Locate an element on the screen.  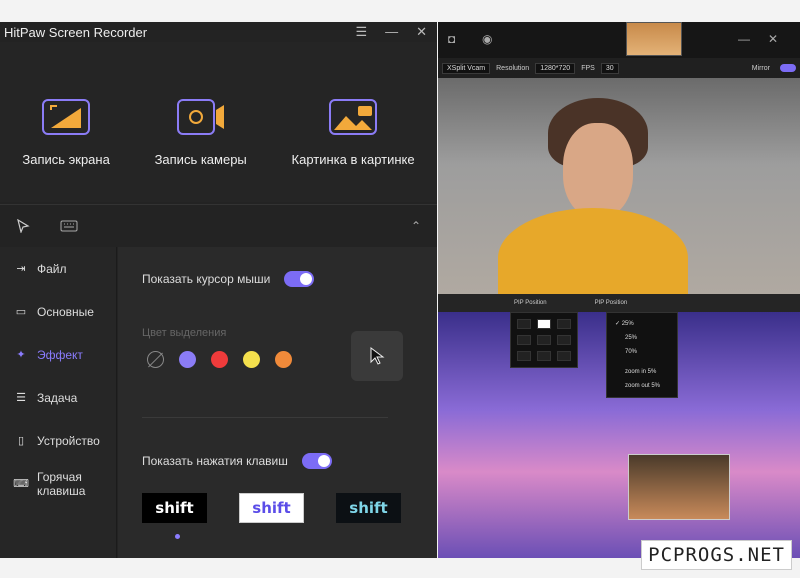
sidebar-item-label: Эффект is located at coordinates (60, 354).